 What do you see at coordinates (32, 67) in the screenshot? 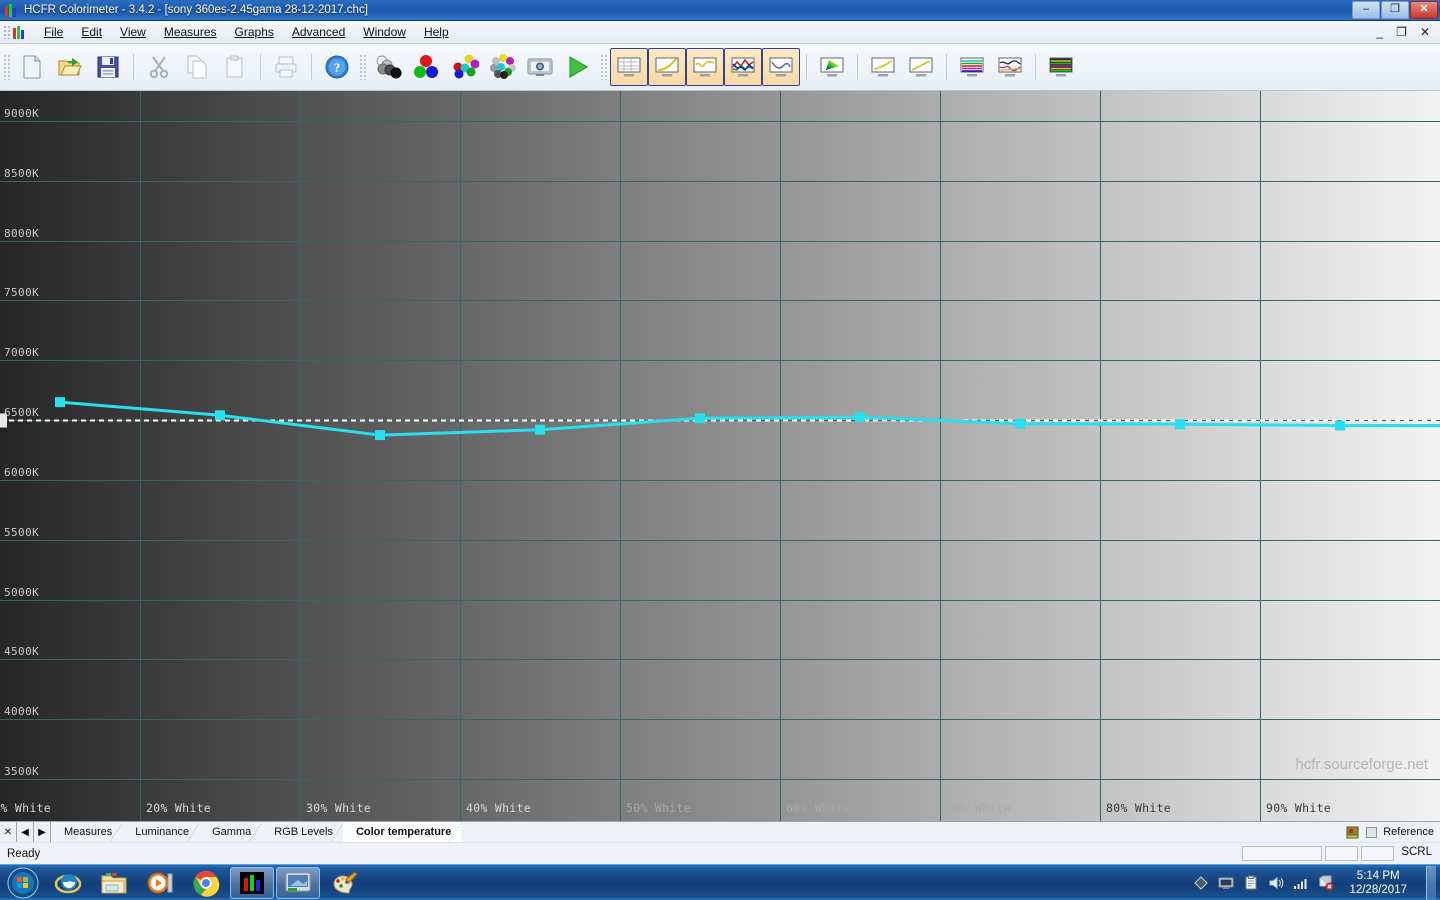
I see `new-icon` at bounding box center [32, 67].